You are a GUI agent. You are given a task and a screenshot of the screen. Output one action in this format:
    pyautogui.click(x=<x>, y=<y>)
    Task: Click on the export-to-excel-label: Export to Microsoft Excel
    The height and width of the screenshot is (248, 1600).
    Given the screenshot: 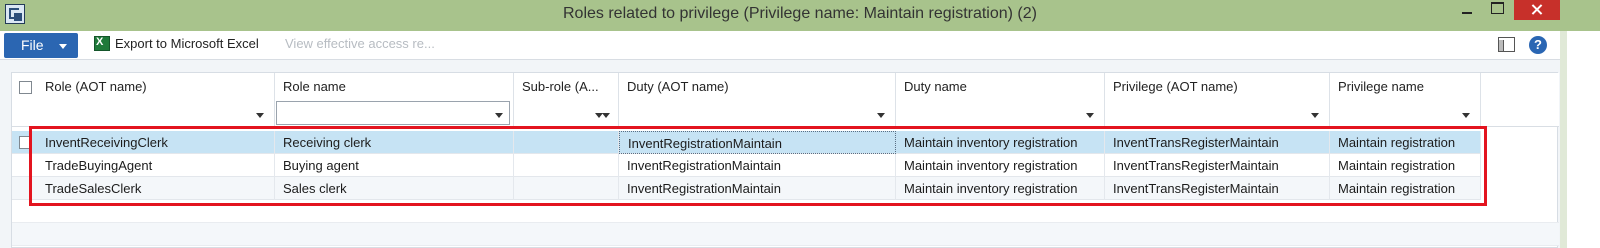 What is the action you would take?
    pyautogui.click(x=187, y=43)
    